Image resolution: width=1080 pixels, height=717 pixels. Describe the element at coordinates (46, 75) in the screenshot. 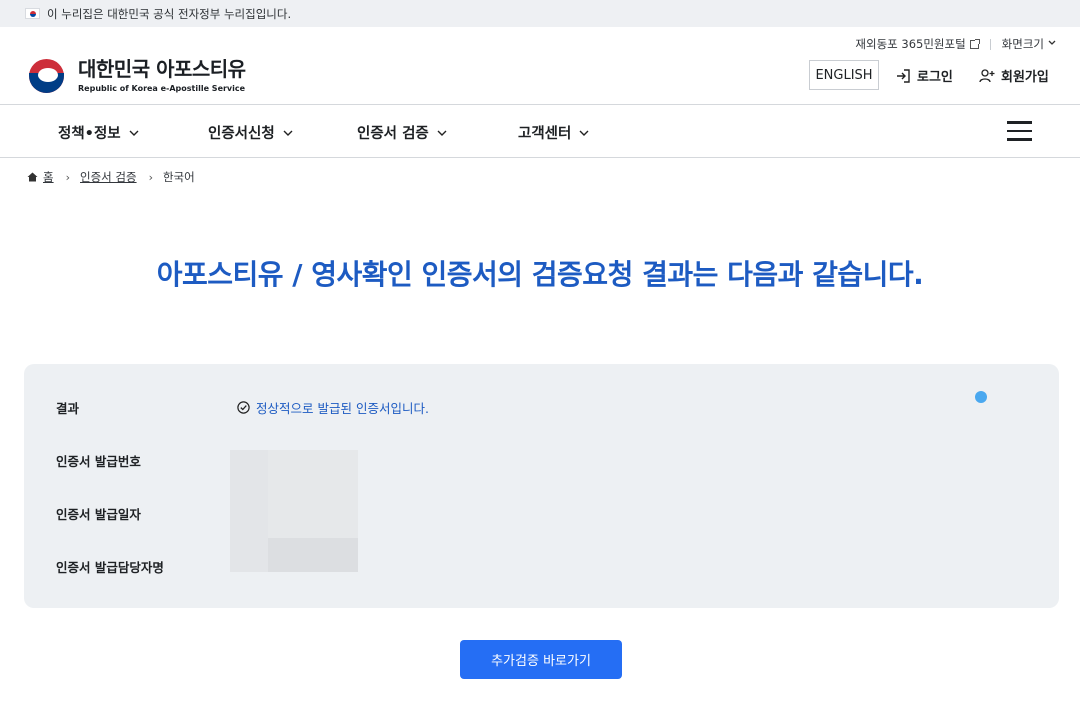

I see `gov-emblem-icon` at that location.